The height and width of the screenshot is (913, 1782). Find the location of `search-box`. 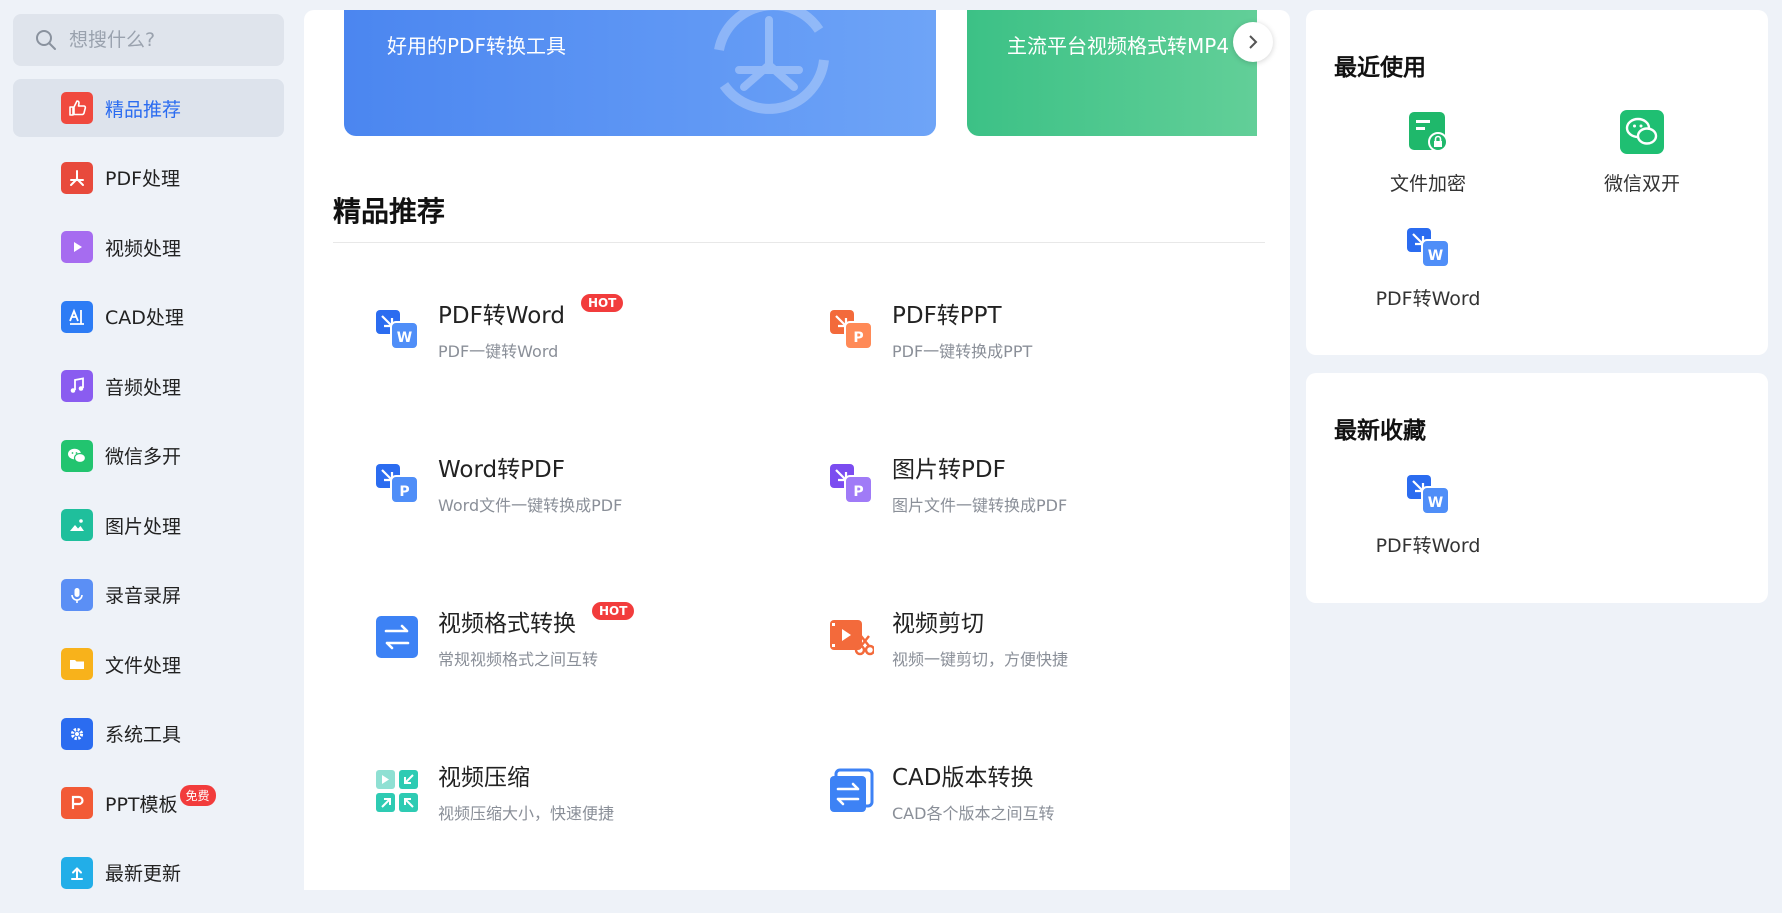

search-box is located at coordinates (148, 40).